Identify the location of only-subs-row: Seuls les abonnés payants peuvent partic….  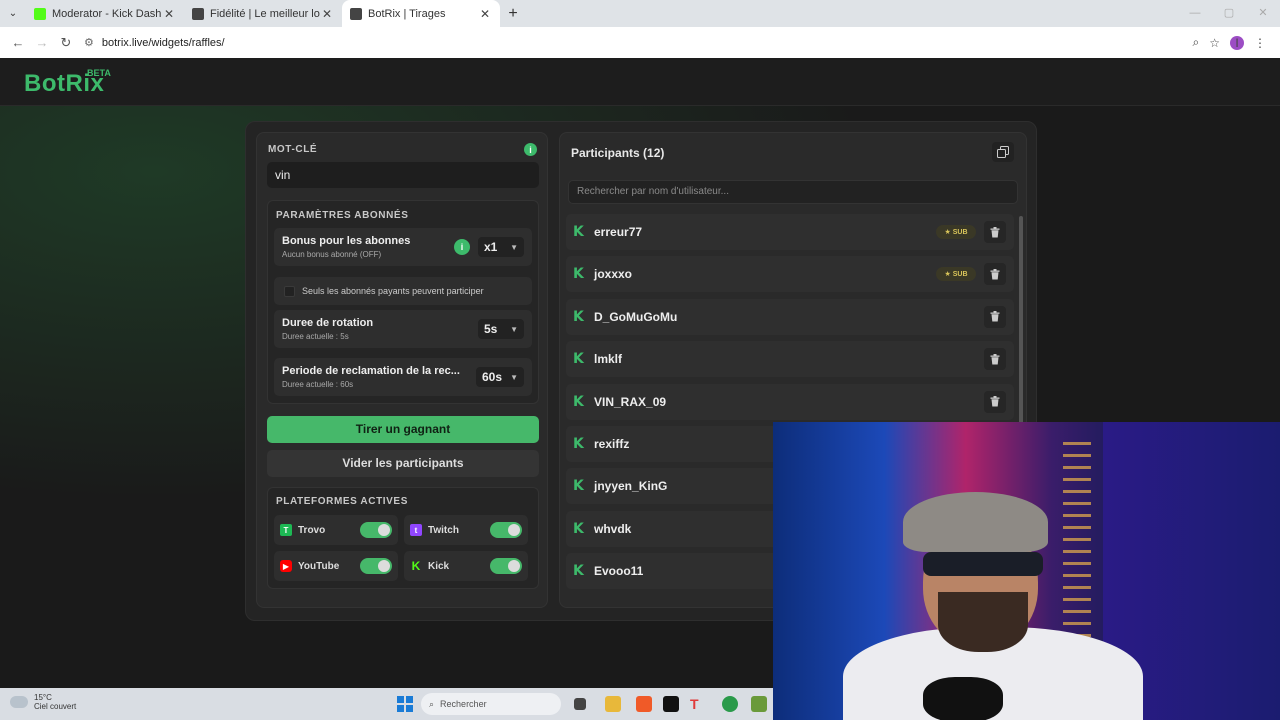
(403, 291).